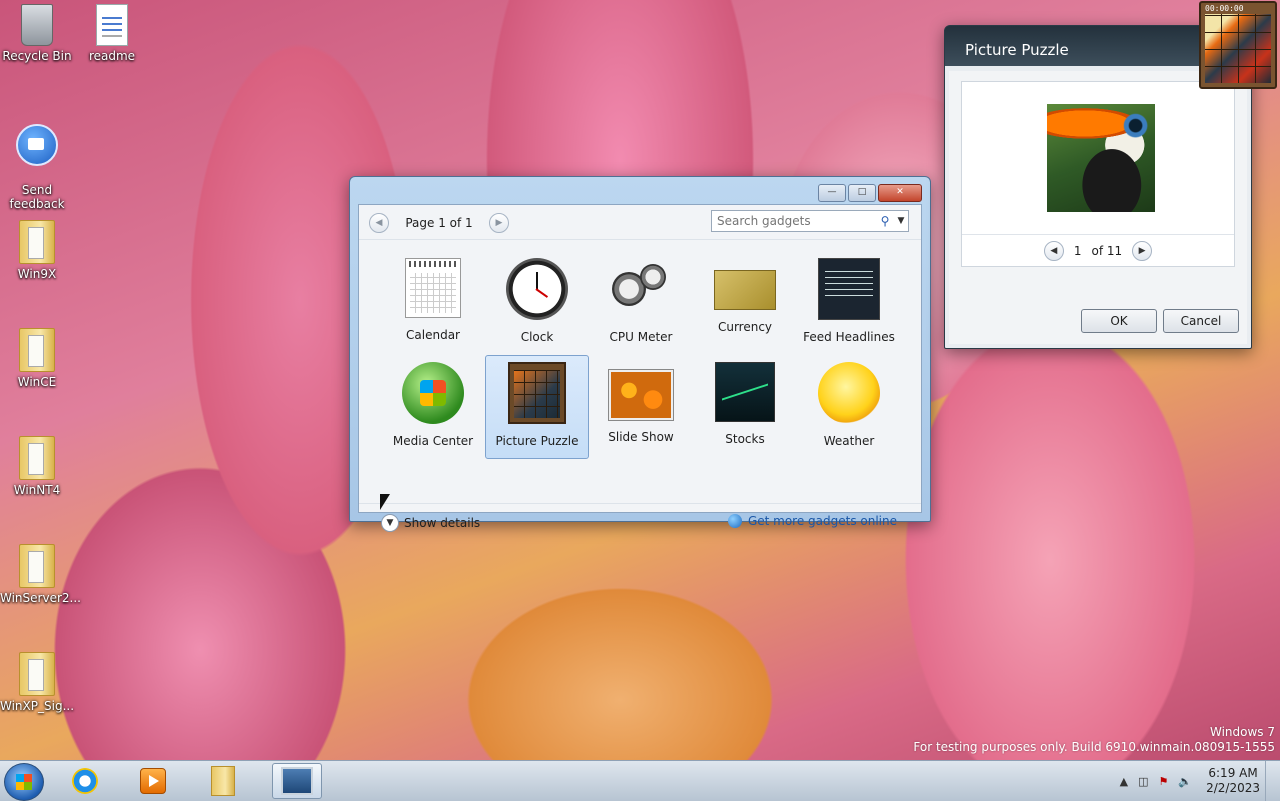 This screenshot has height=801, width=1280. Describe the element at coordinates (745, 290) in the screenshot. I see `currency-icon` at that location.